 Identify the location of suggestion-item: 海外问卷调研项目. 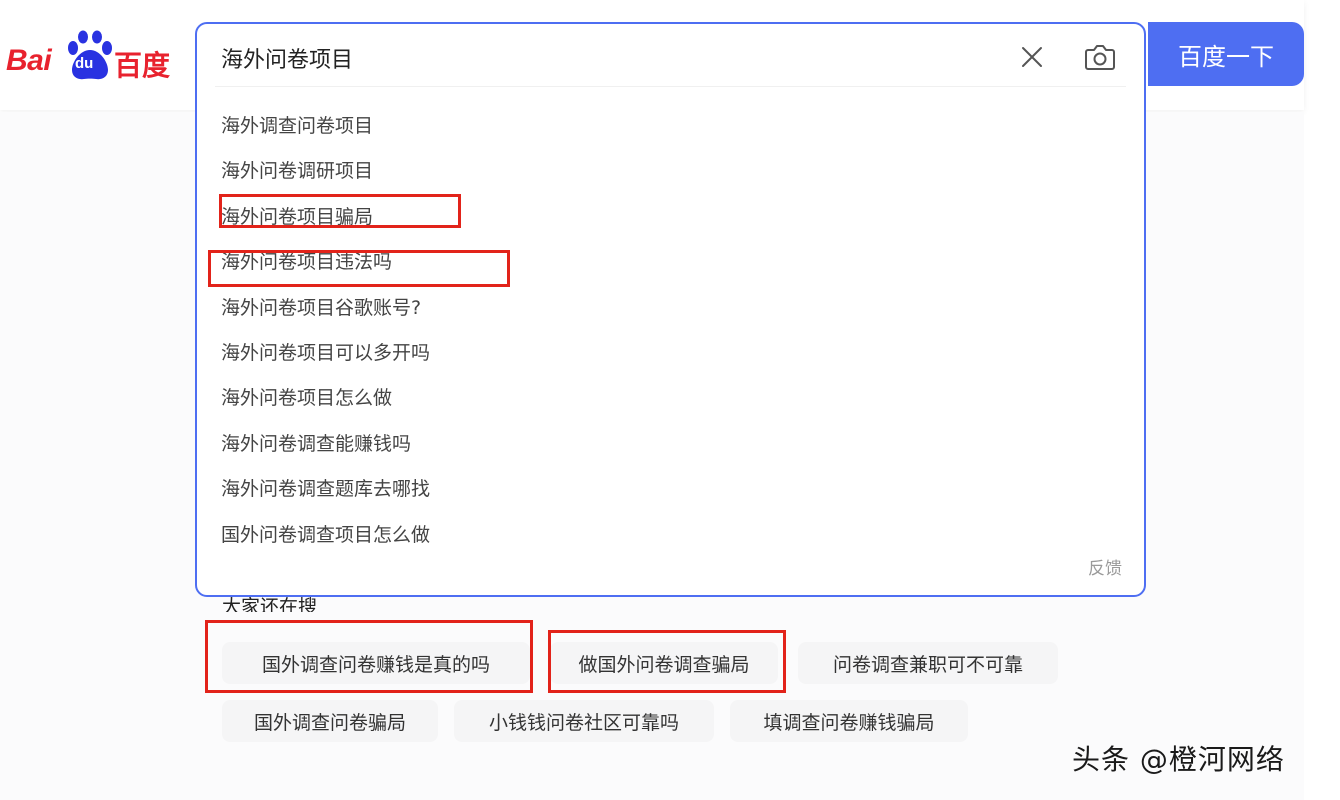
(325, 175).